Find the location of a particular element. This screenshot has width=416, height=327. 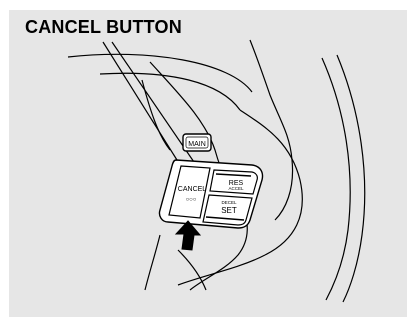

set-label: SET is located at coordinates (229, 210).